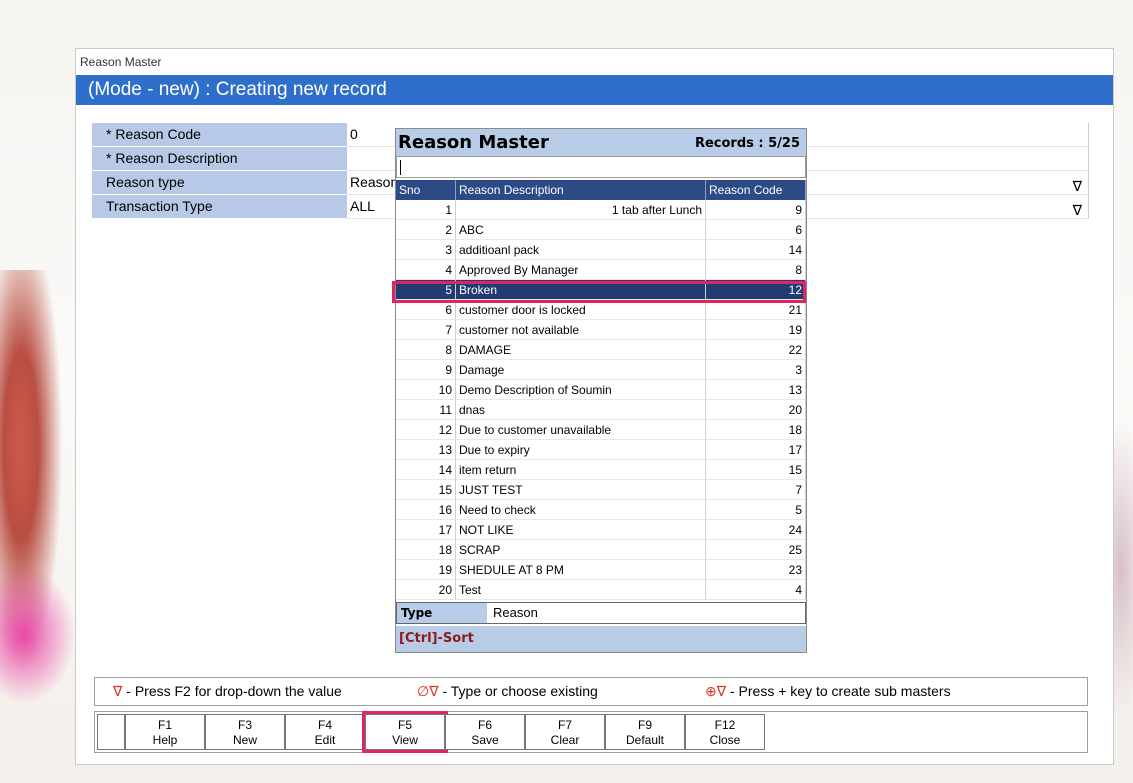 Image resolution: width=1133 pixels, height=783 pixels. What do you see at coordinates (601, 167) in the screenshot?
I see `popup-search-input` at bounding box center [601, 167].